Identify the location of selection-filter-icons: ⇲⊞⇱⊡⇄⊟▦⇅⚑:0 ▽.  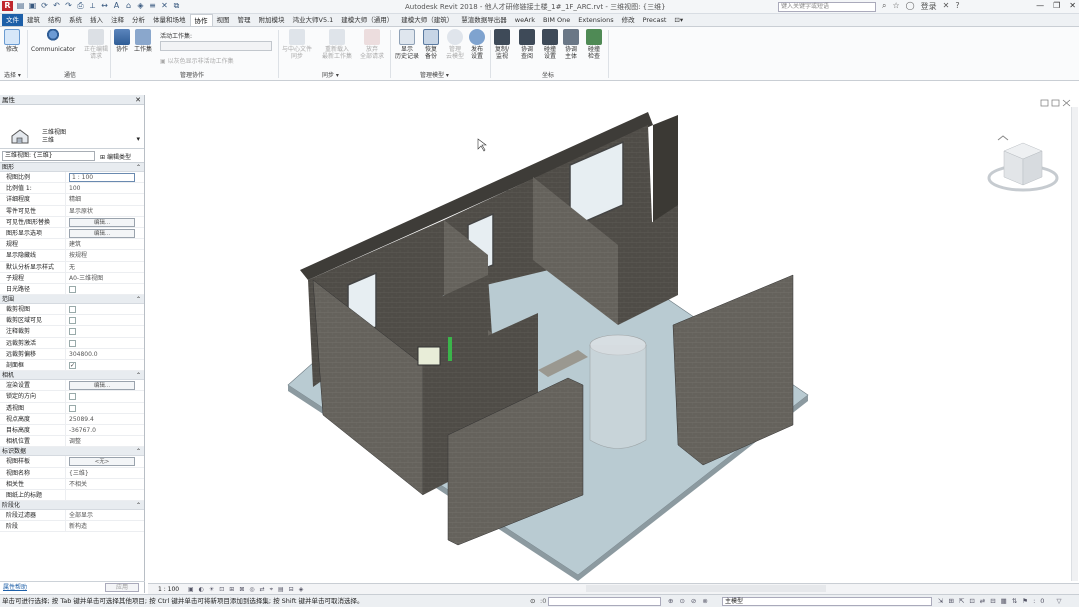
(1002, 601).